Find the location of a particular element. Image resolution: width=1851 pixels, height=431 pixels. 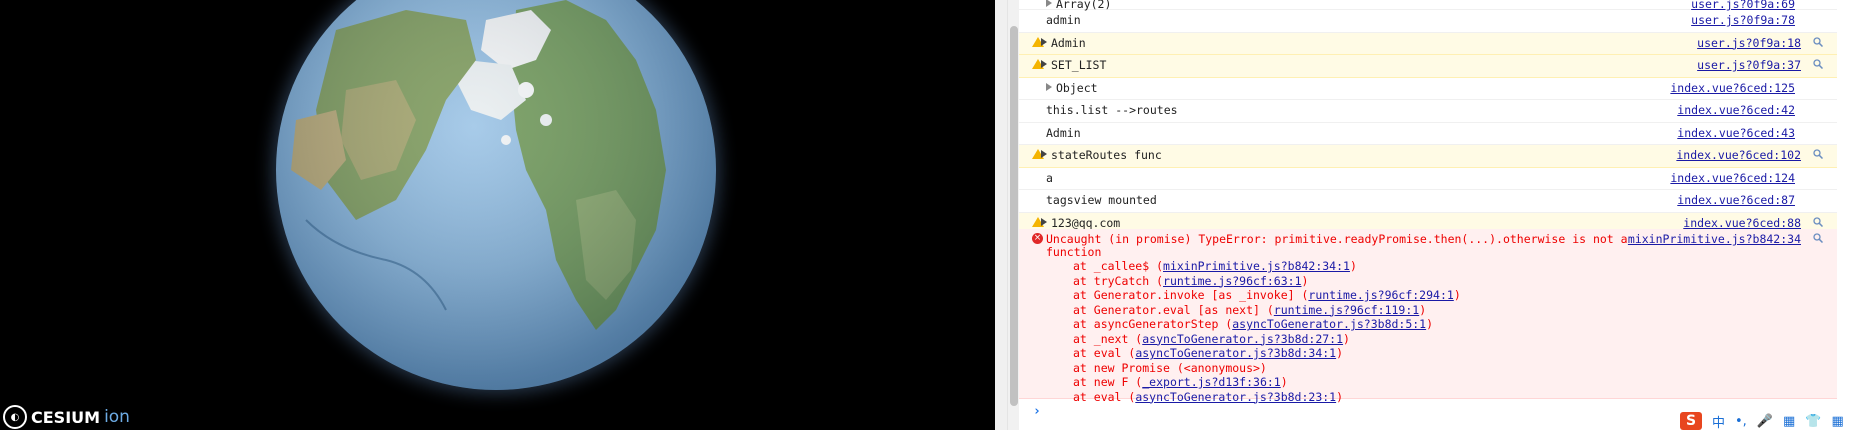

keyboard-icon: ▦ is located at coordinates (1789, 421).